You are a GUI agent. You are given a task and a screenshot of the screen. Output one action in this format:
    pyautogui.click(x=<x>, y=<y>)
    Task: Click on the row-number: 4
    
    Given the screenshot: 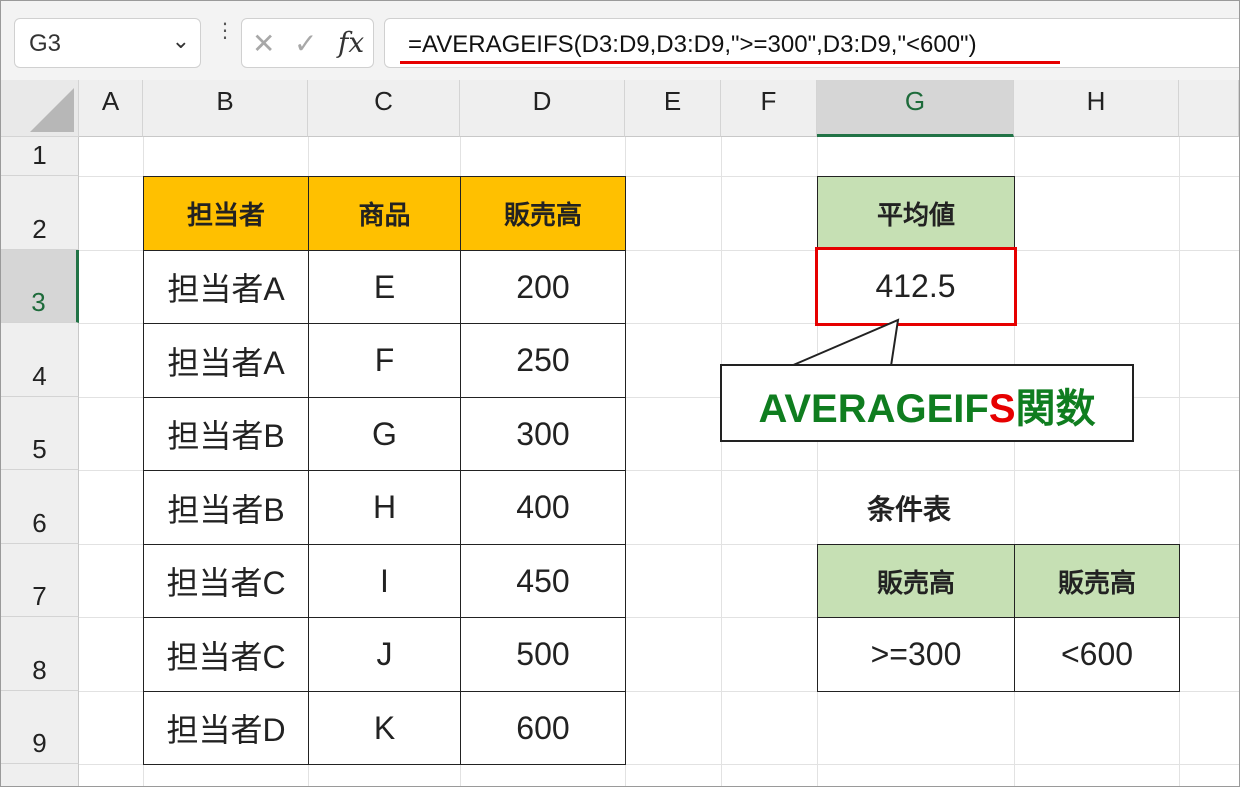 What is the action you would take?
    pyautogui.click(x=39, y=376)
    